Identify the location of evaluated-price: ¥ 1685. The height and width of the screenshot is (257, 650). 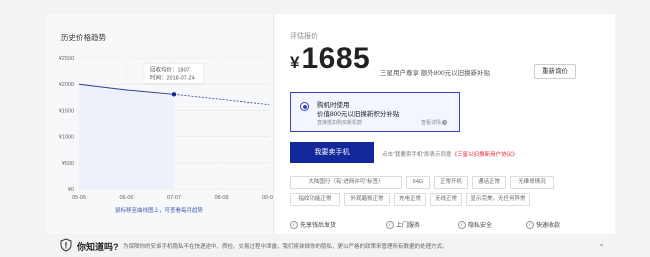
(330, 59).